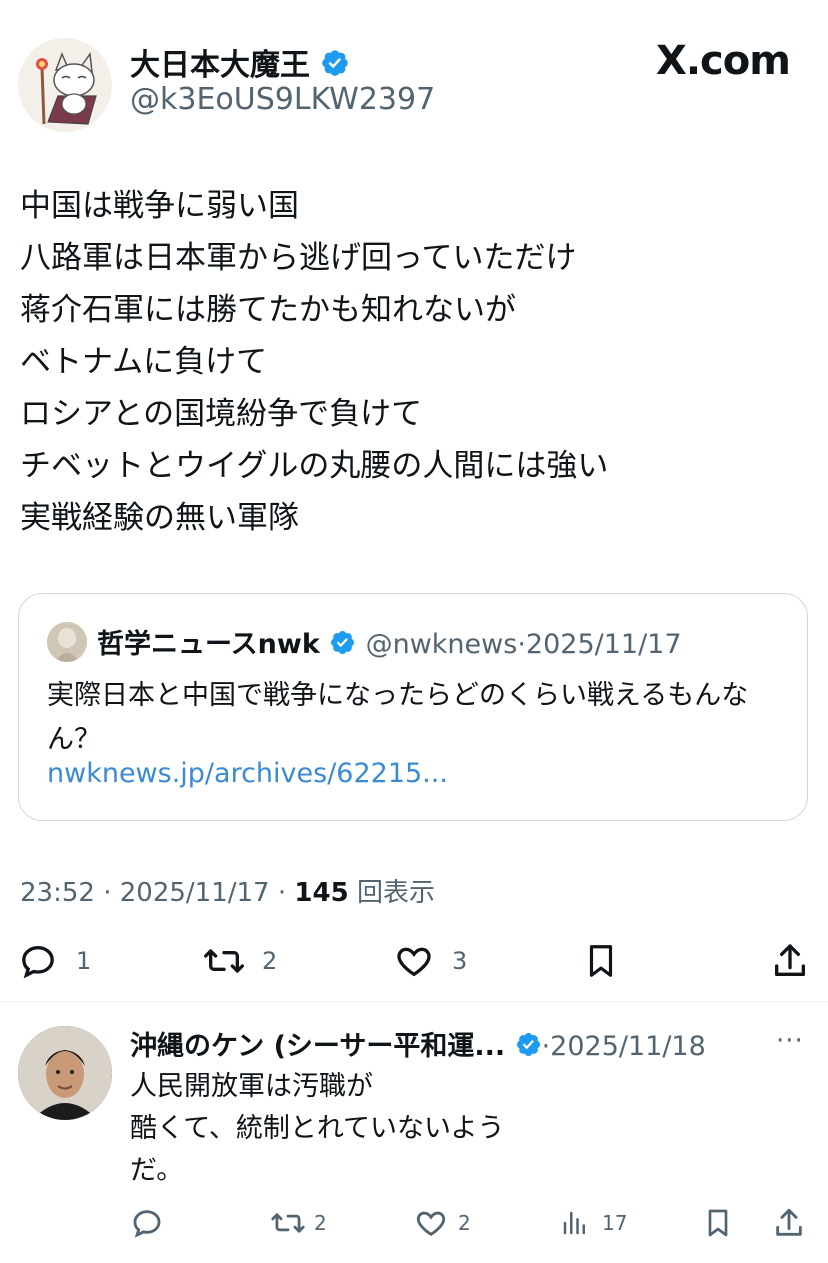 The height and width of the screenshot is (1263, 828). Describe the element at coordinates (414, 1001) in the screenshot. I see `divider` at that location.